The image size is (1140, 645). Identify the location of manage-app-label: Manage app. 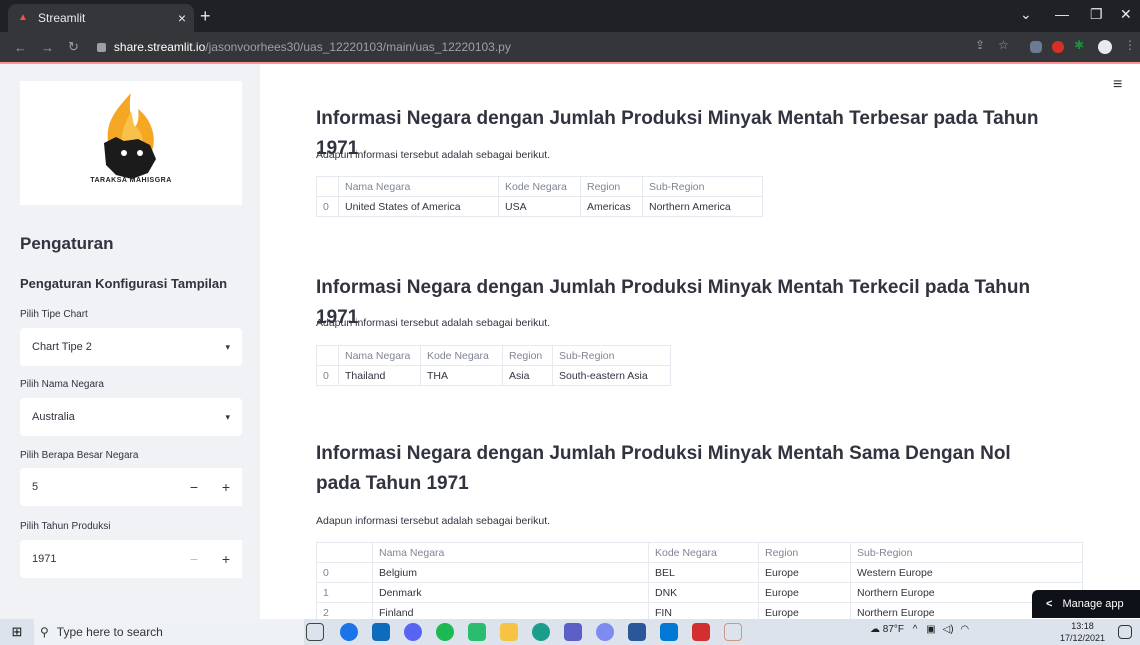
(1093, 604).